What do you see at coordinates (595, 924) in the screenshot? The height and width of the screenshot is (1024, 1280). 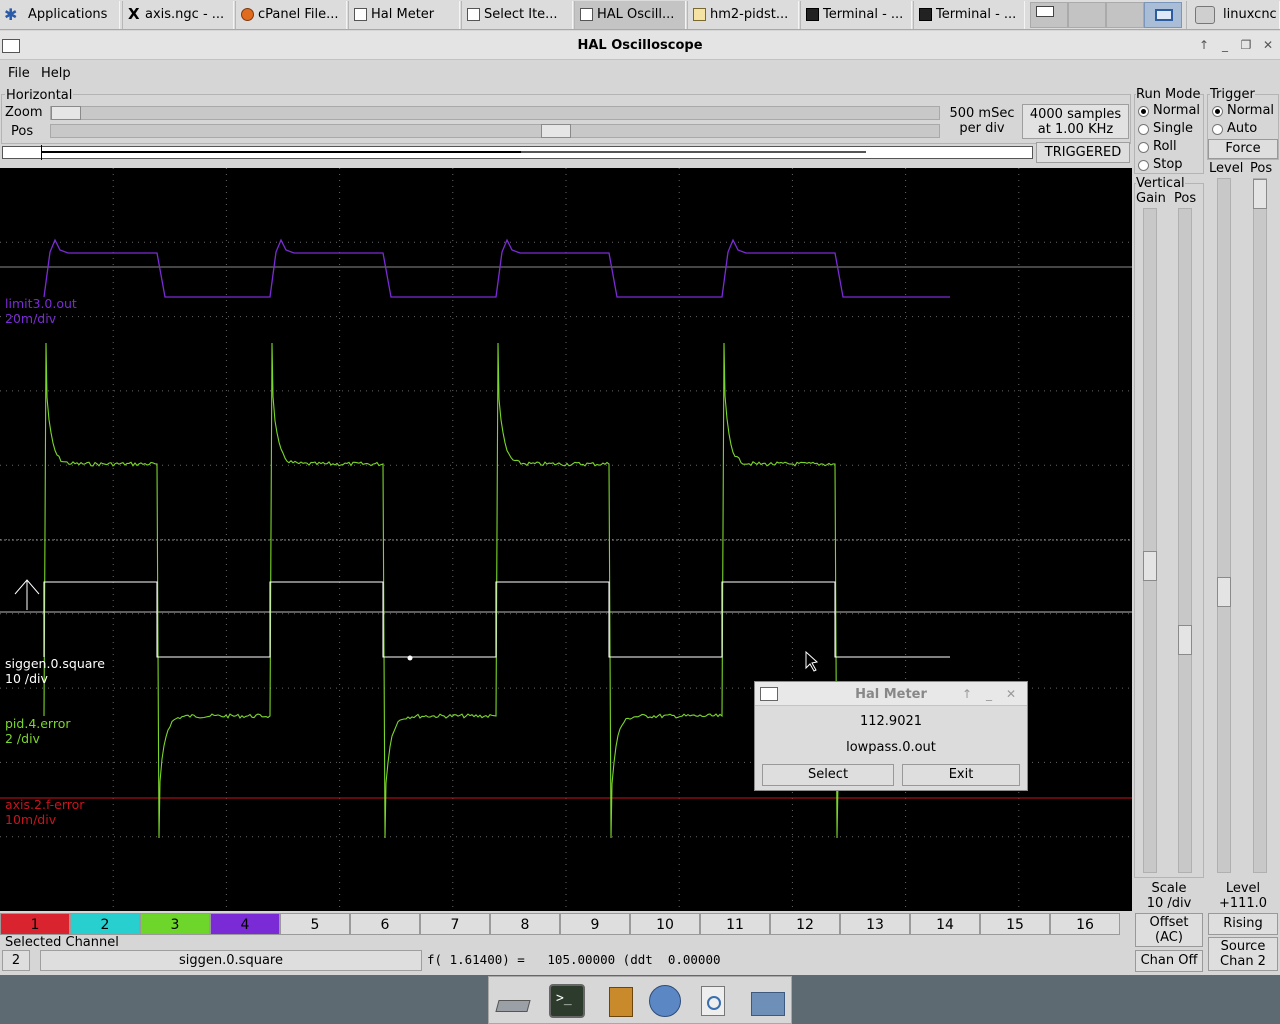 I see `channel-button-9: 9` at bounding box center [595, 924].